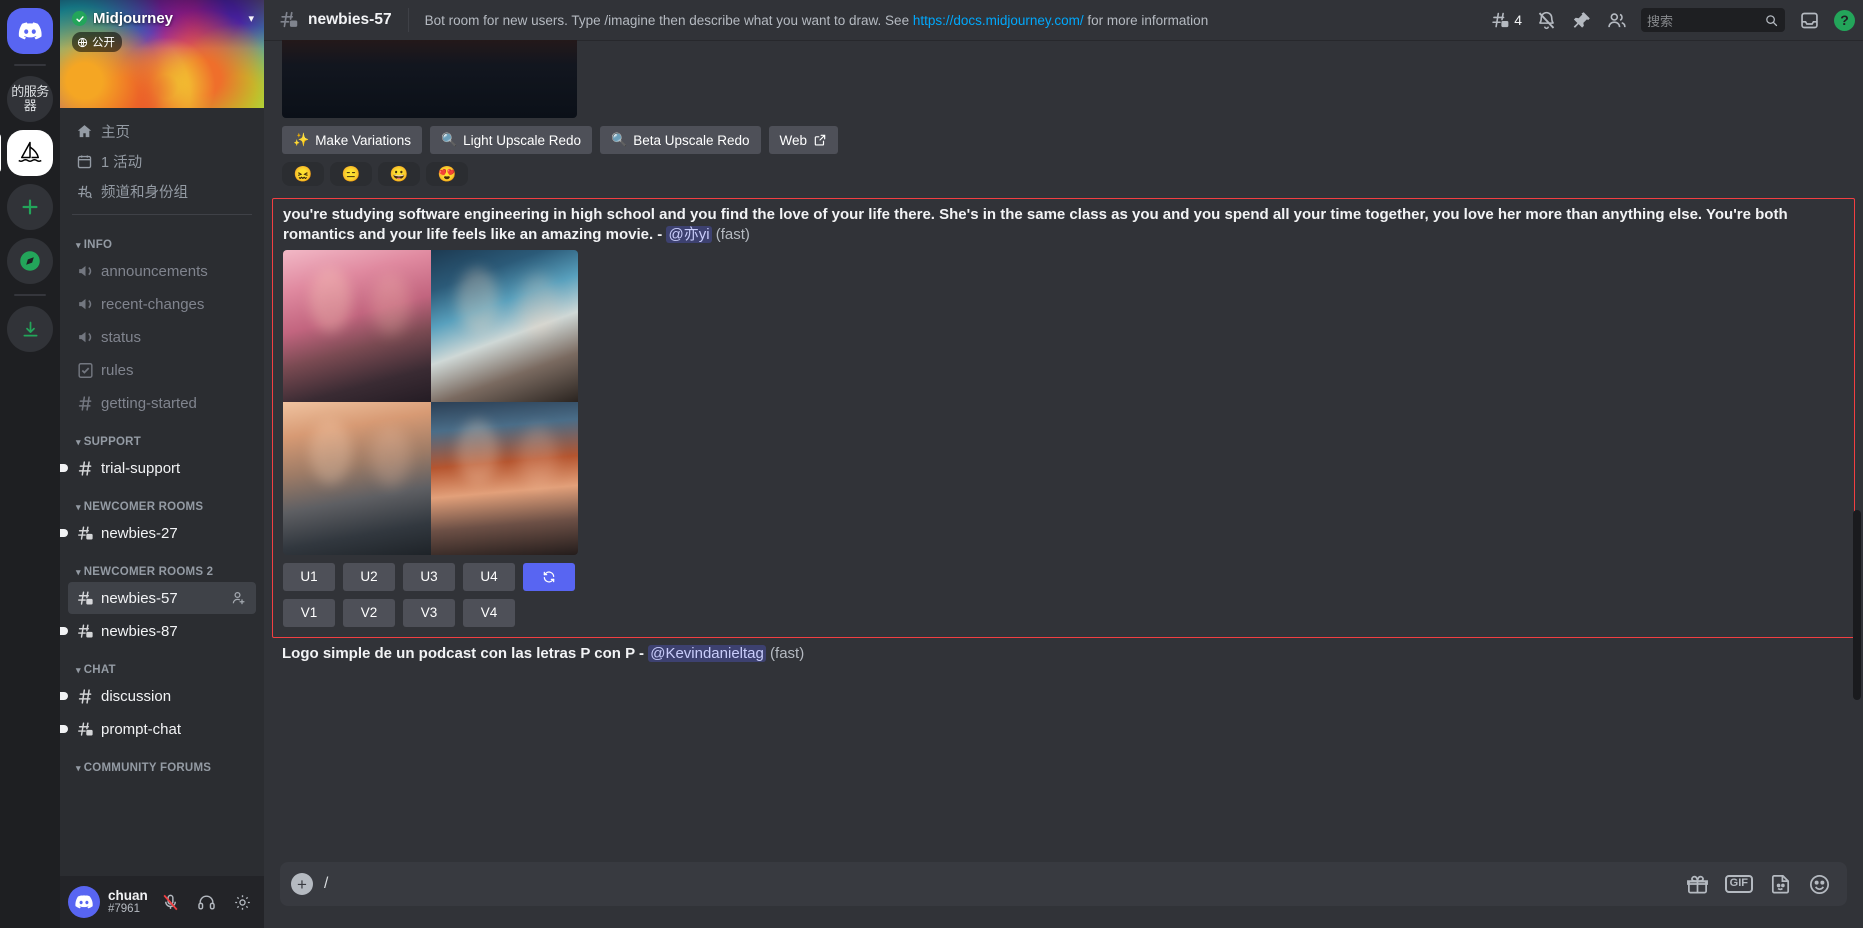  What do you see at coordinates (1809, 20) in the screenshot?
I see `inbox-icon` at bounding box center [1809, 20].